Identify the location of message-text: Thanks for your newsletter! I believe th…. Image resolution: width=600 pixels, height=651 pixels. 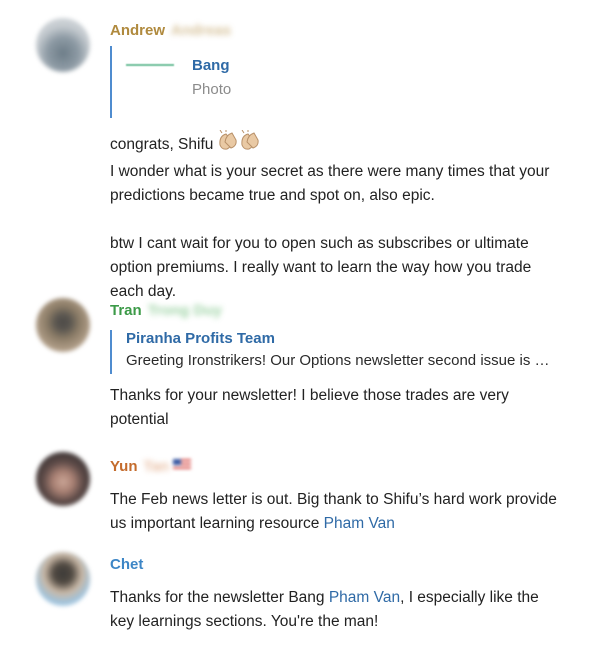
(350, 408).